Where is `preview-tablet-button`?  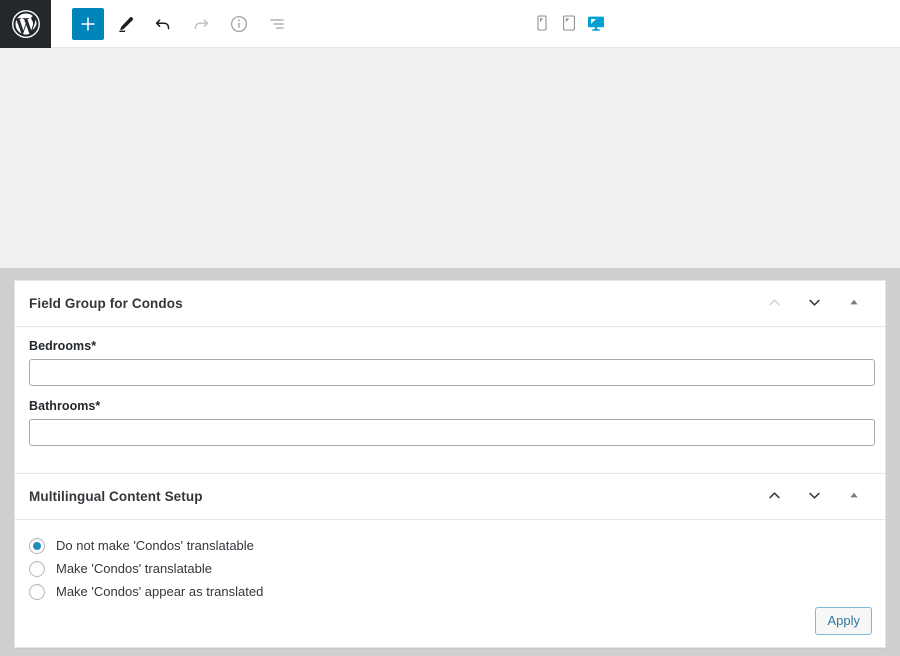
preview-tablet-button is located at coordinates (569, 24).